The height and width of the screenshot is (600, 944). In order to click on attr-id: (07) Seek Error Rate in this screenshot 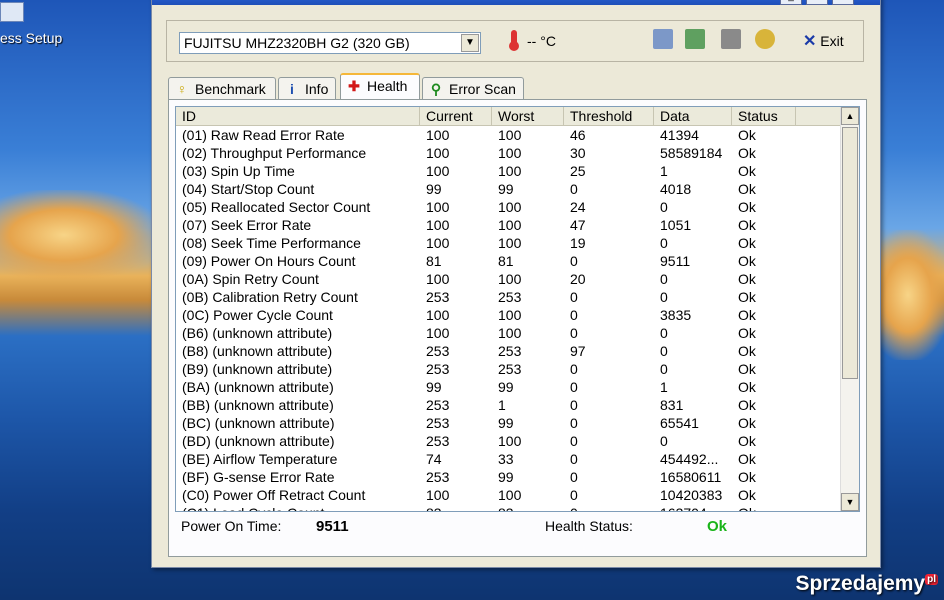, I will do `click(247, 225)`.